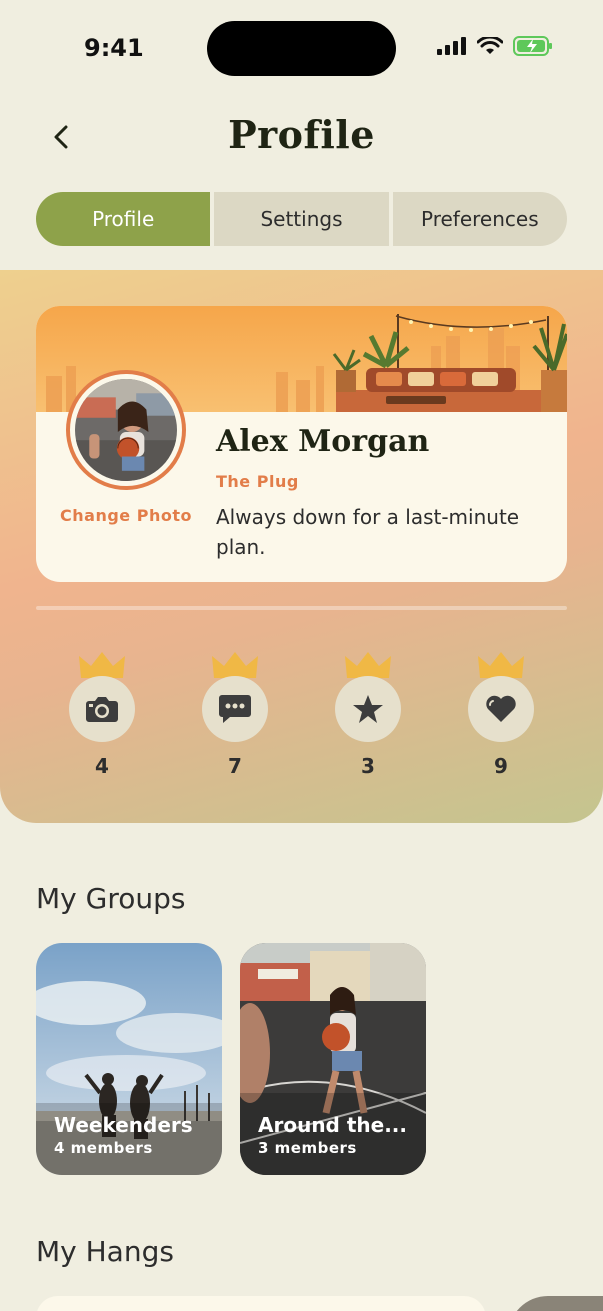 This screenshot has height=1311, width=603. Describe the element at coordinates (301, 134) in the screenshot. I see `page-title: Profile` at that location.